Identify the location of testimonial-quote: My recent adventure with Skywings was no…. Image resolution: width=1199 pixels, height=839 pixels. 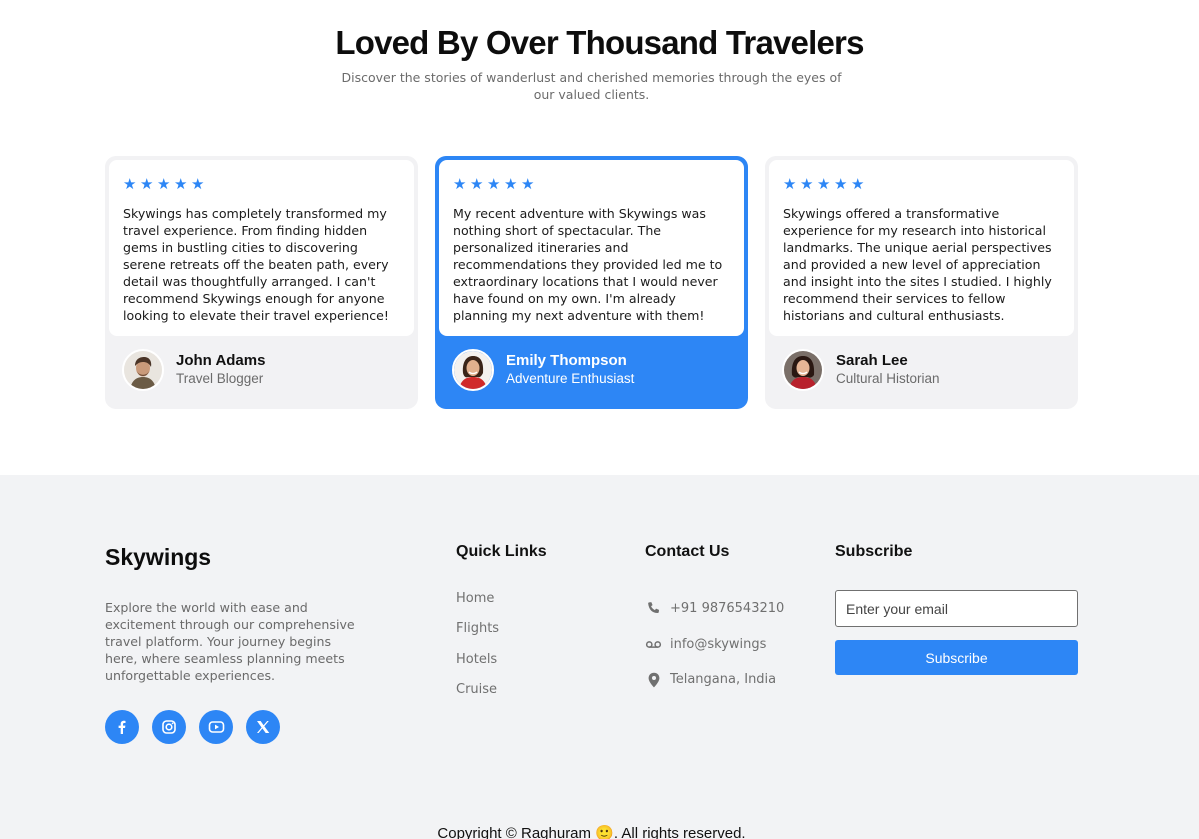
(588, 264).